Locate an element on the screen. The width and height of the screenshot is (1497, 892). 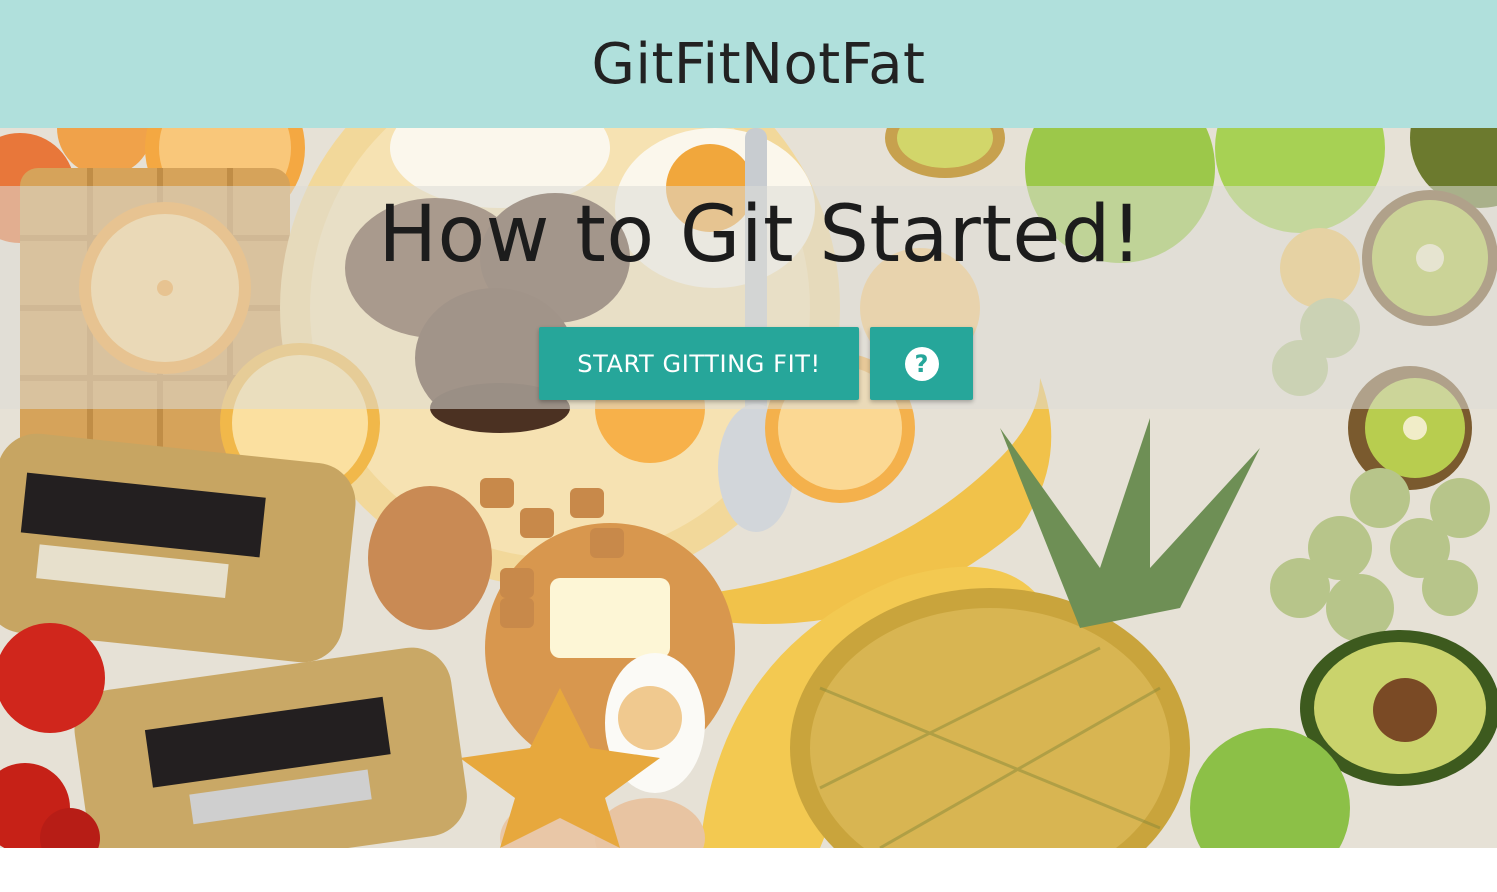
hero-heading: How to Git Started! is located at coordinates (760, 235).